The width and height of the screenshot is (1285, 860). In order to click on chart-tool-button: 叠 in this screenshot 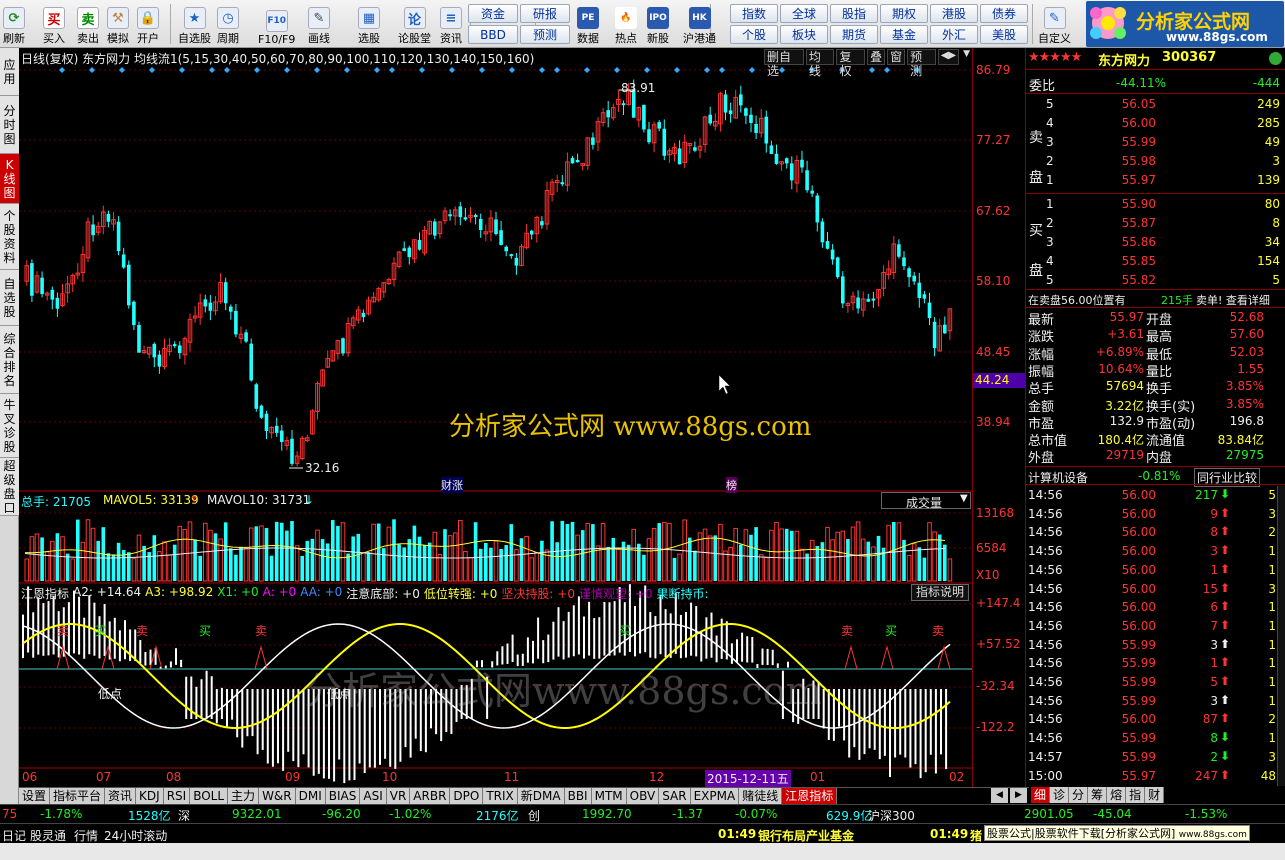, I will do `click(876, 57)`.